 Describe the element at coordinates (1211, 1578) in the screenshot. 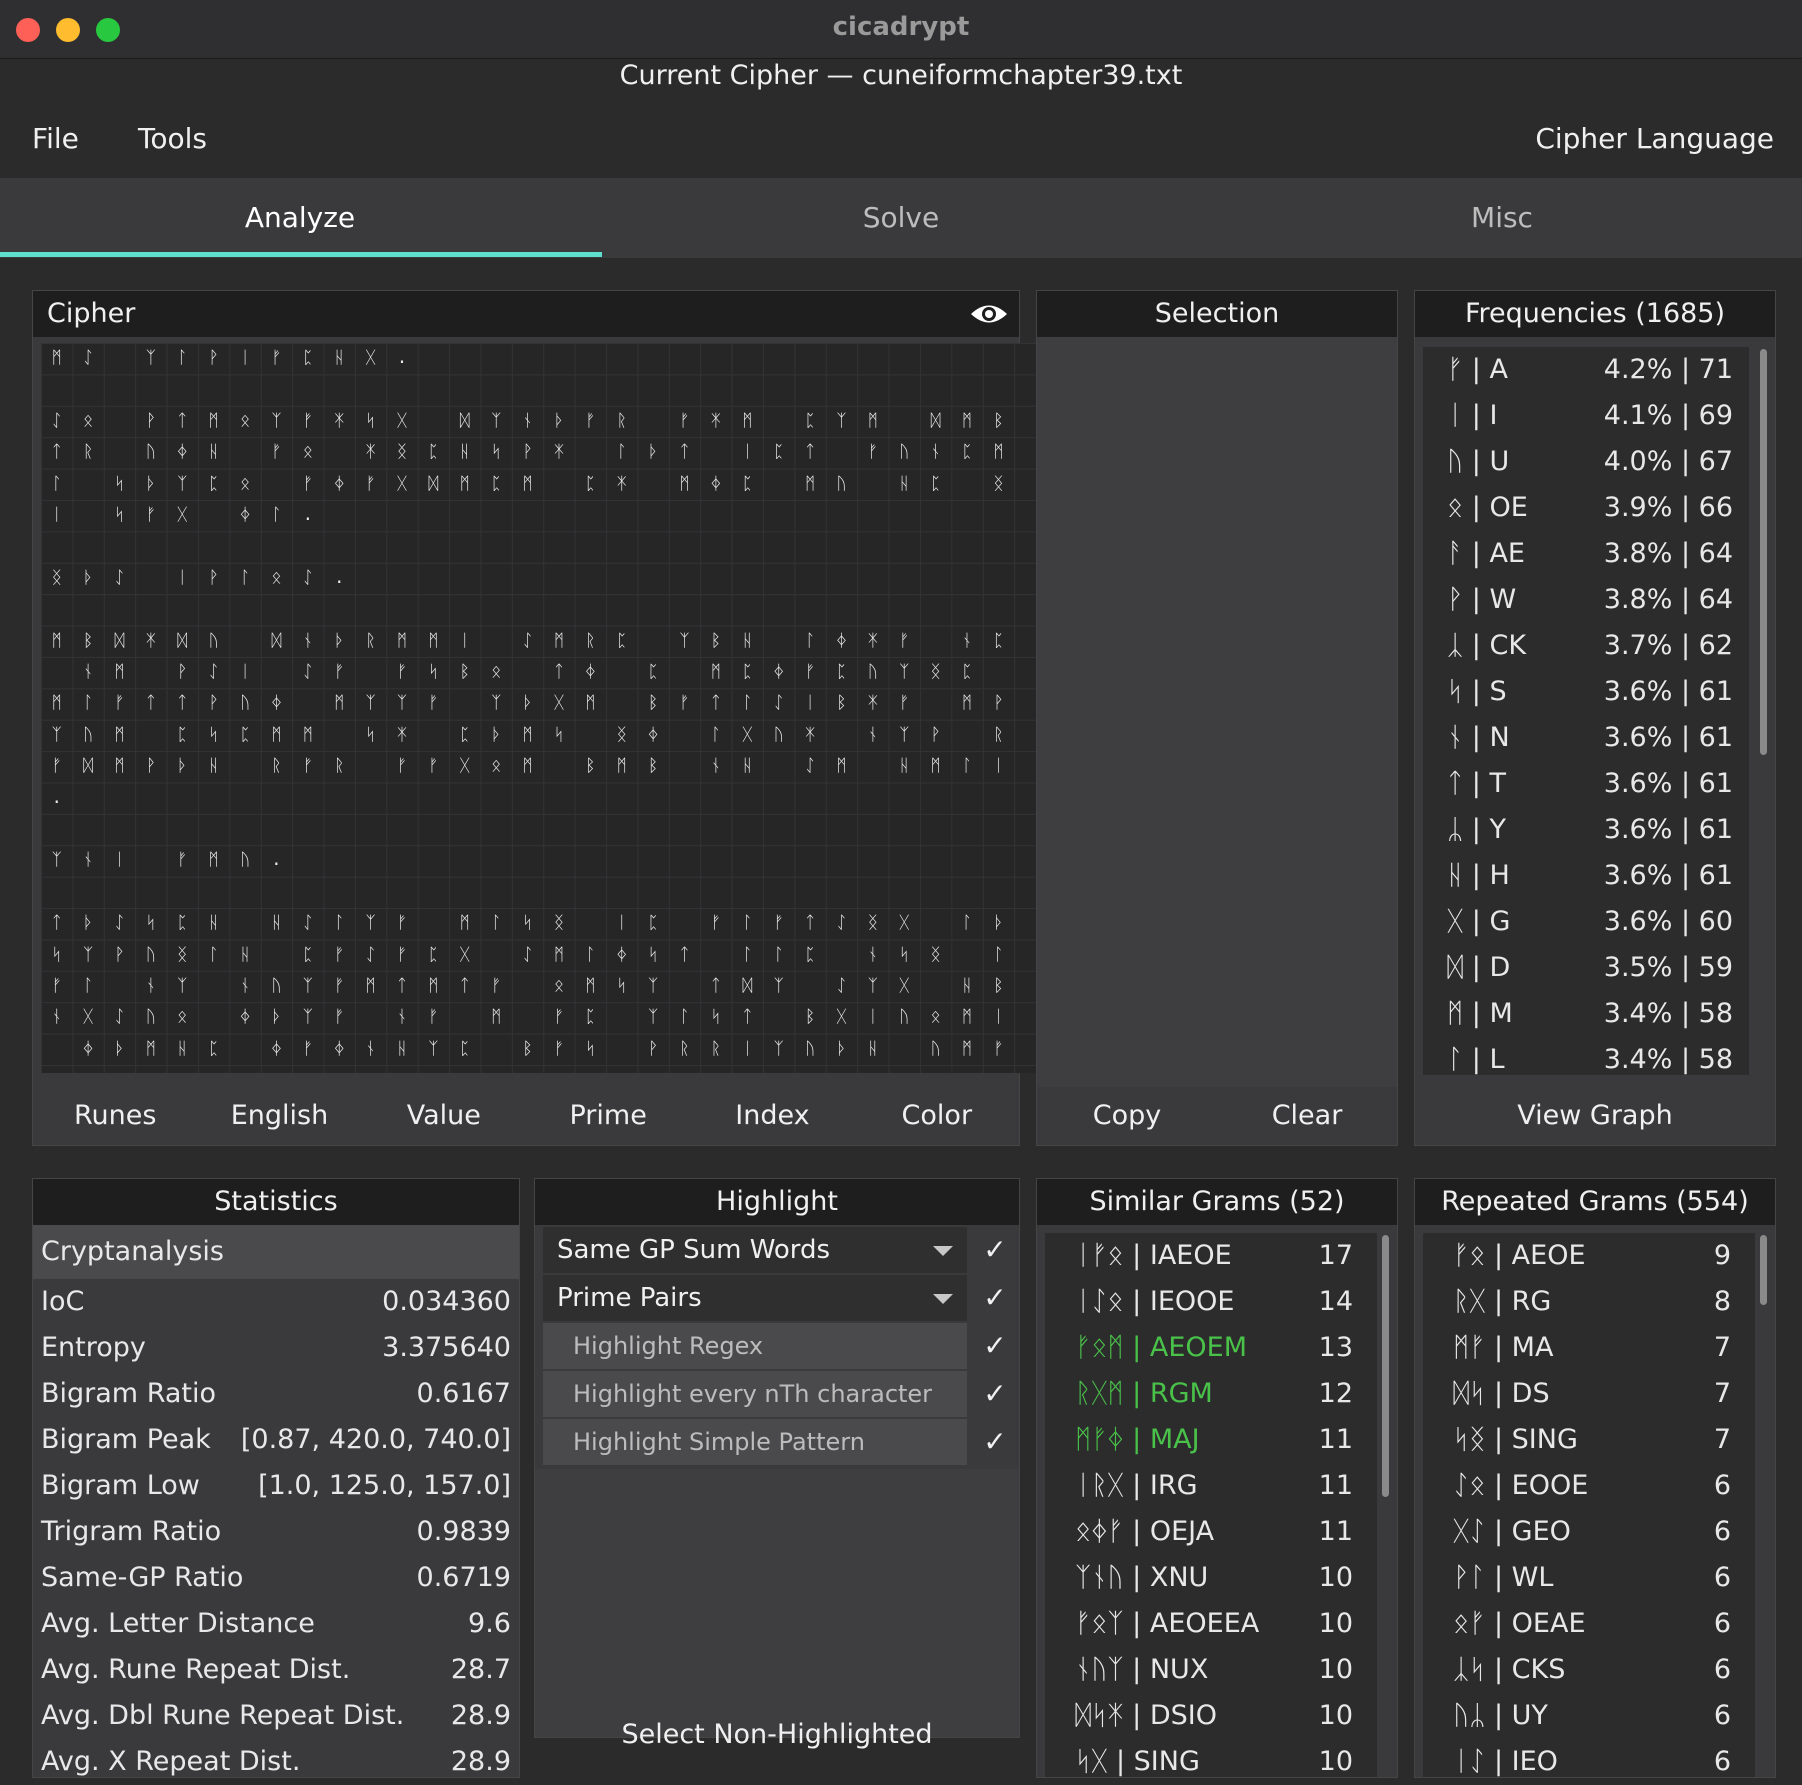

I see `similar-gram-row: ᛉᚾᚢ | XNU 10` at that location.